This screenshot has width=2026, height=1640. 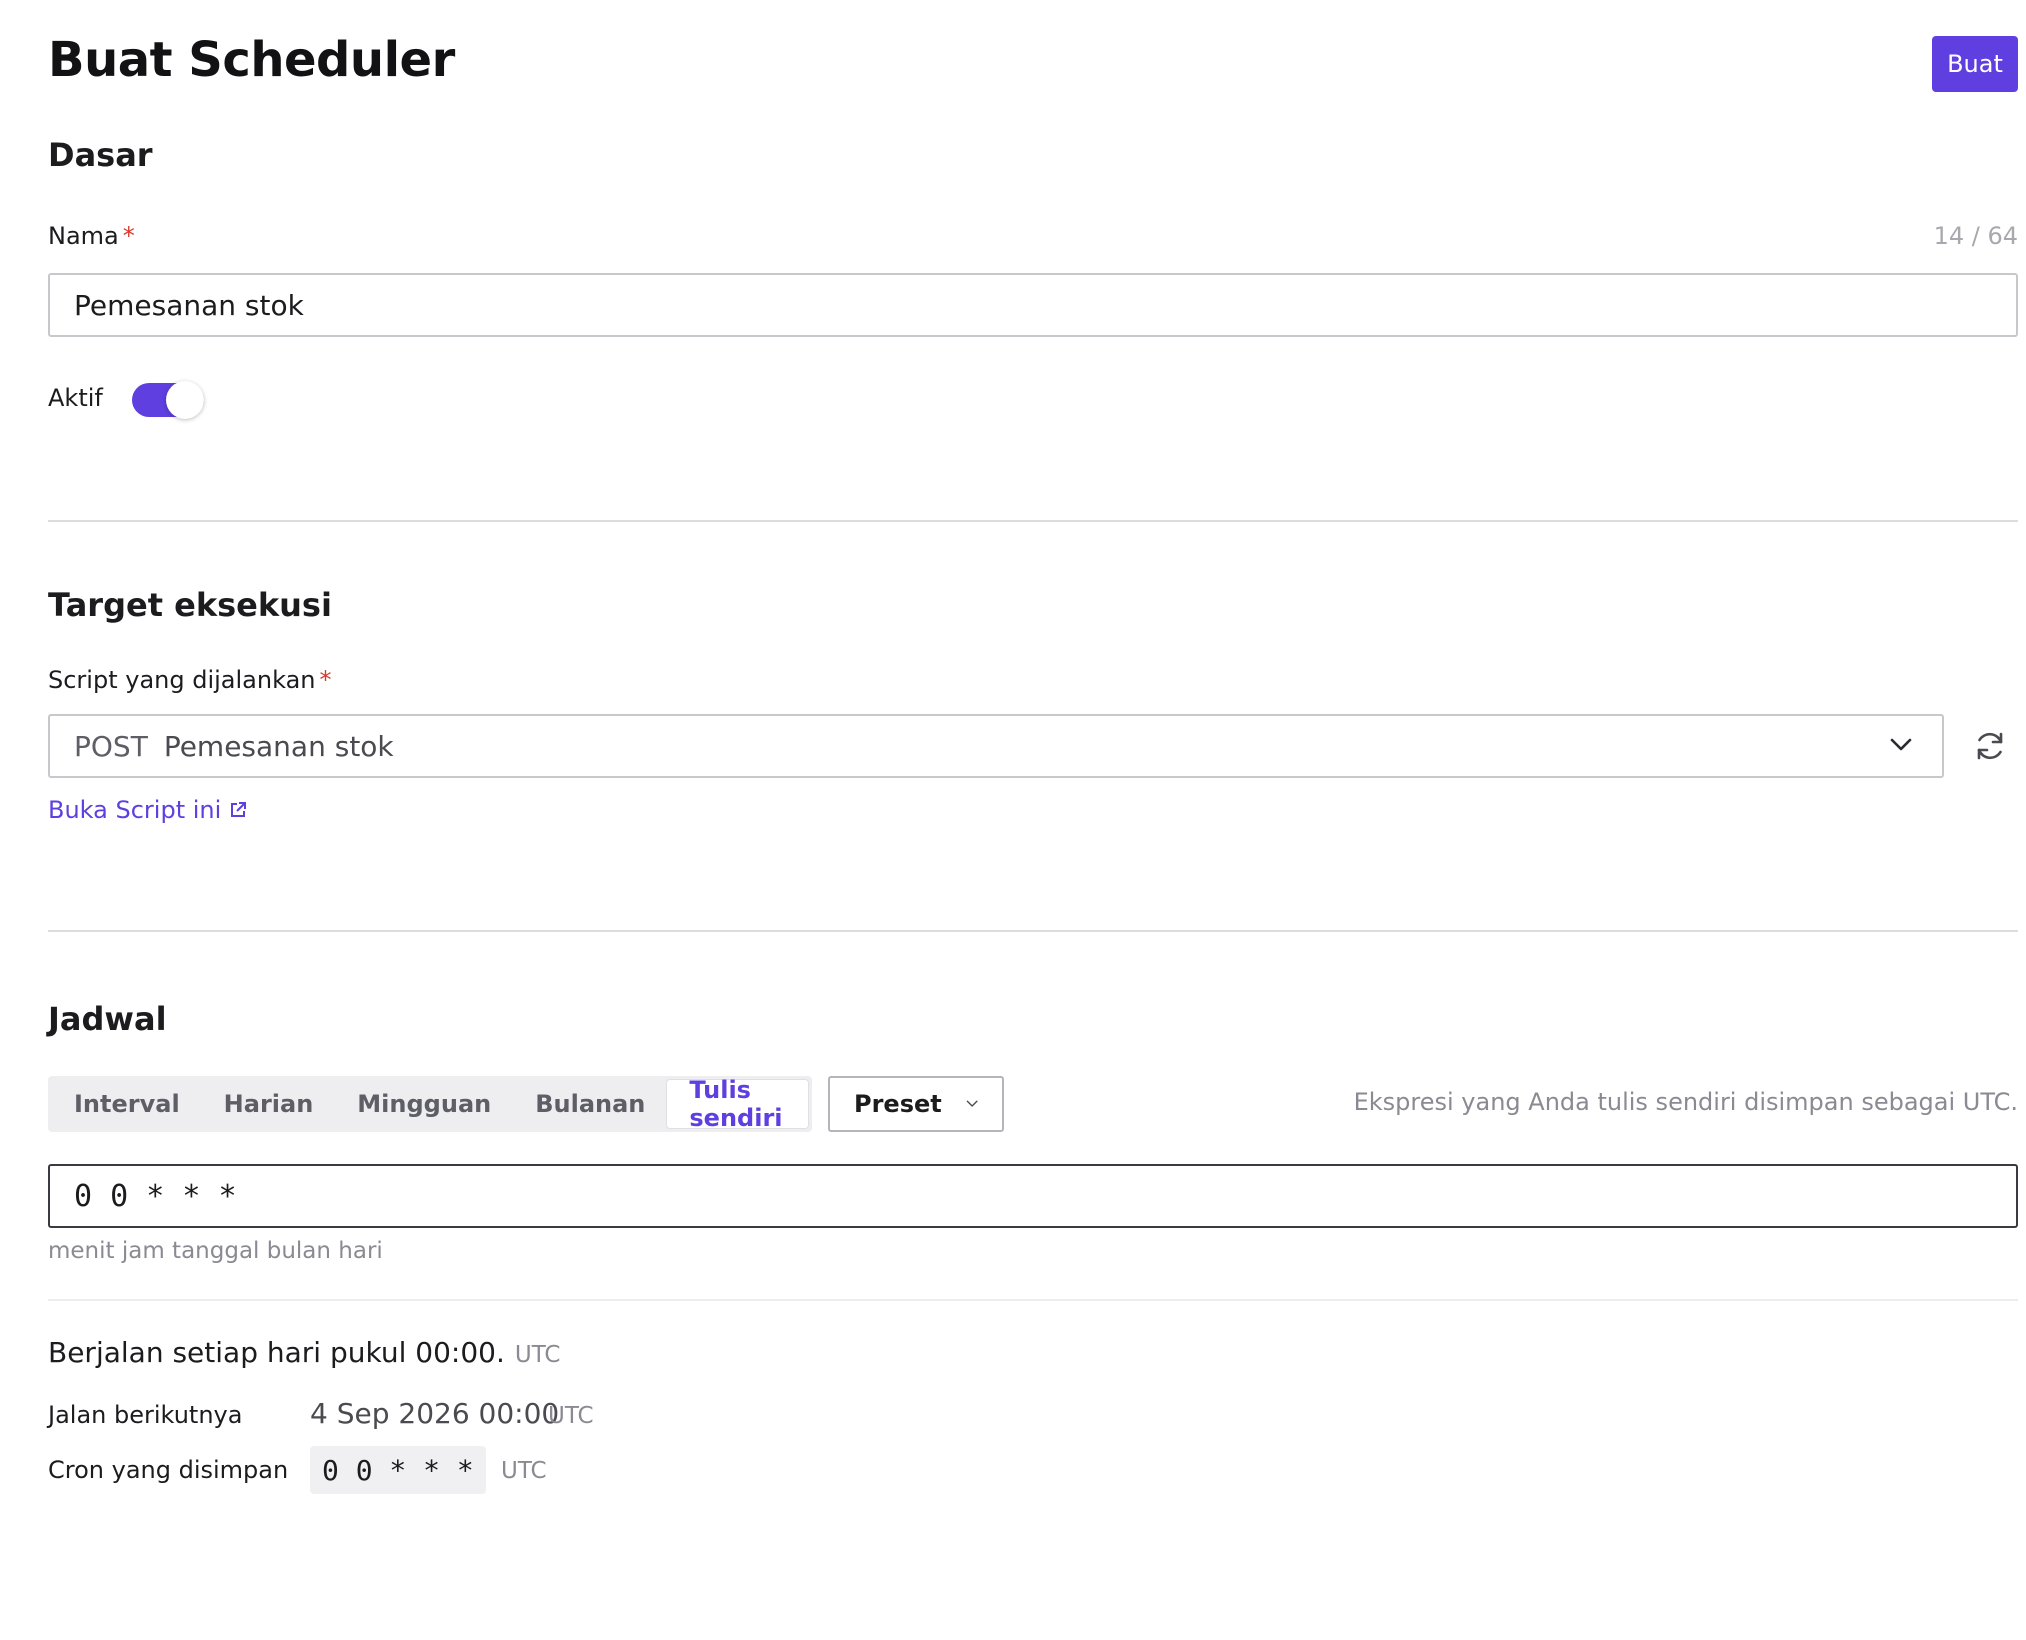 I want to click on tab-daily: Harian, so click(x=269, y=1104).